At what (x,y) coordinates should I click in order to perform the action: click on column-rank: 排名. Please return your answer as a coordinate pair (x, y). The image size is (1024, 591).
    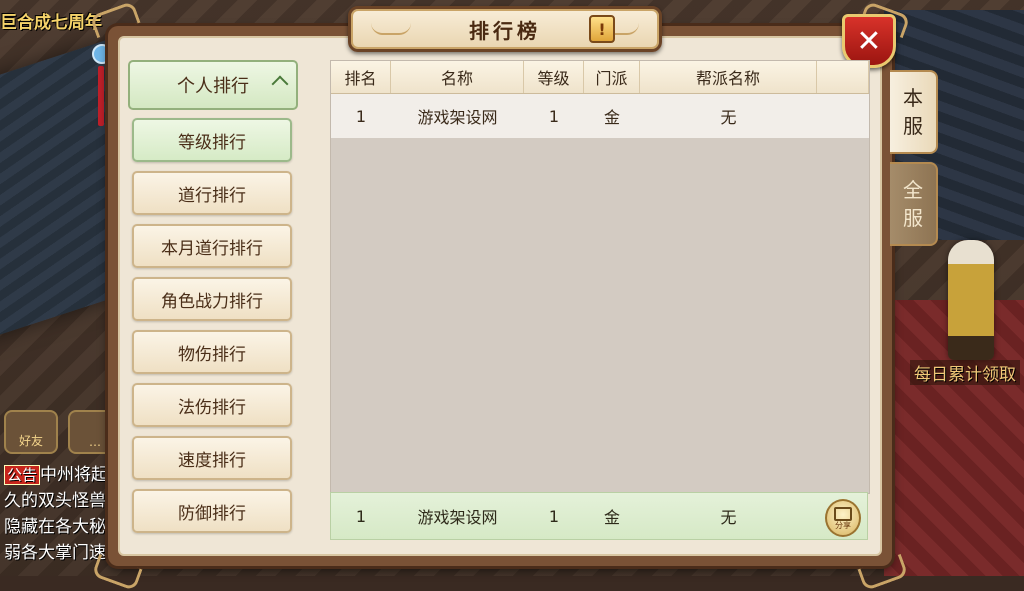
    Looking at the image, I should click on (361, 77).